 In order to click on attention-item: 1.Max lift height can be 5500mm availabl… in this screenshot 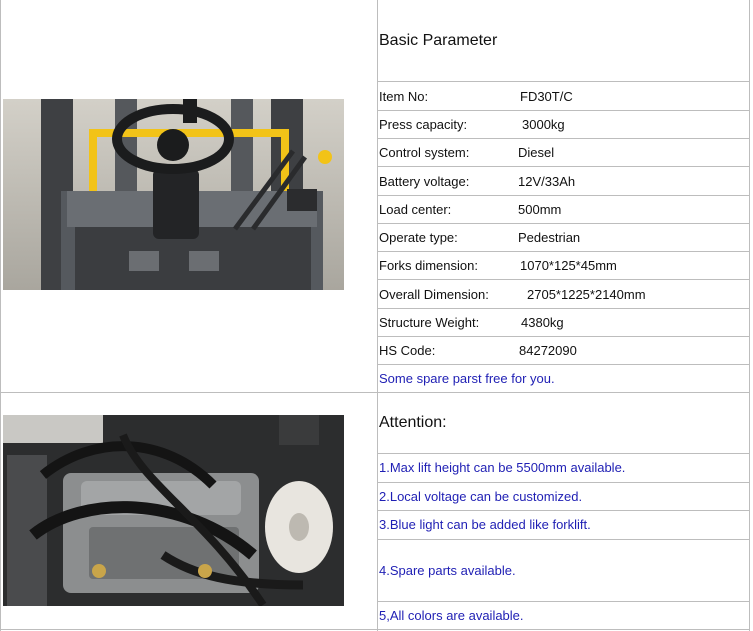, I will do `click(502, 467)`.